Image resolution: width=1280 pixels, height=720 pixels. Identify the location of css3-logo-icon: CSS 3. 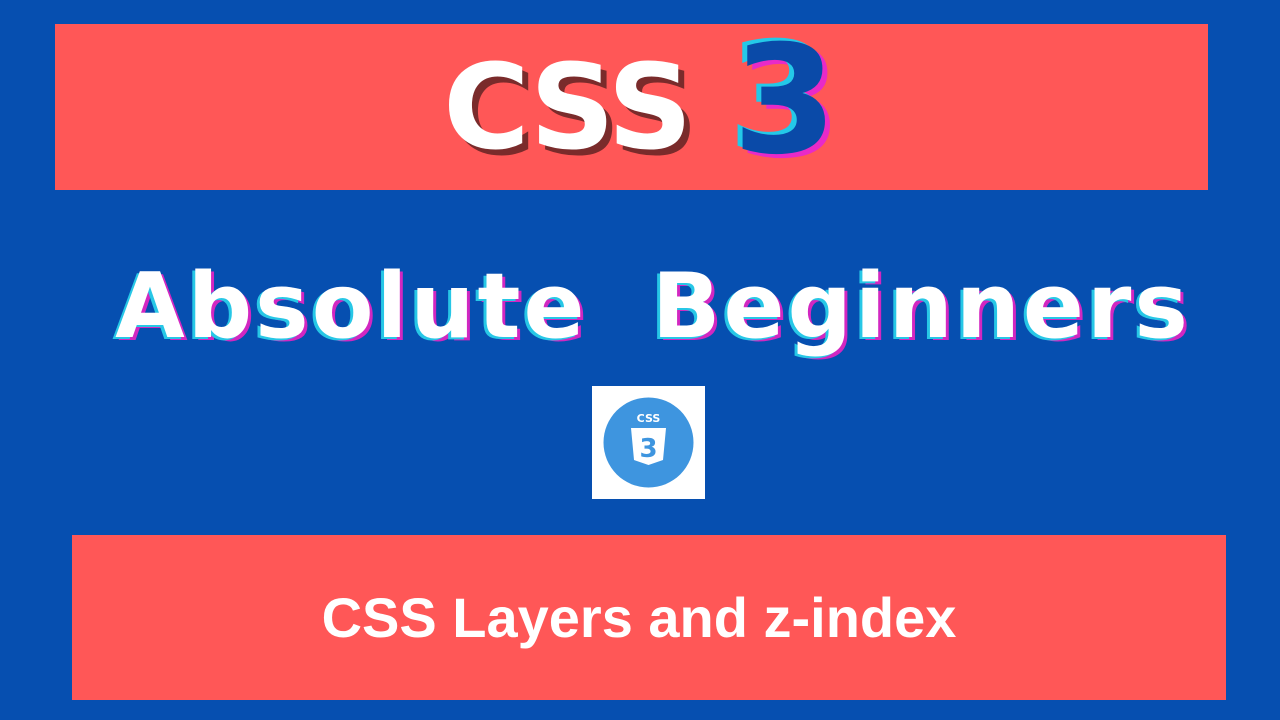
(648, 442).